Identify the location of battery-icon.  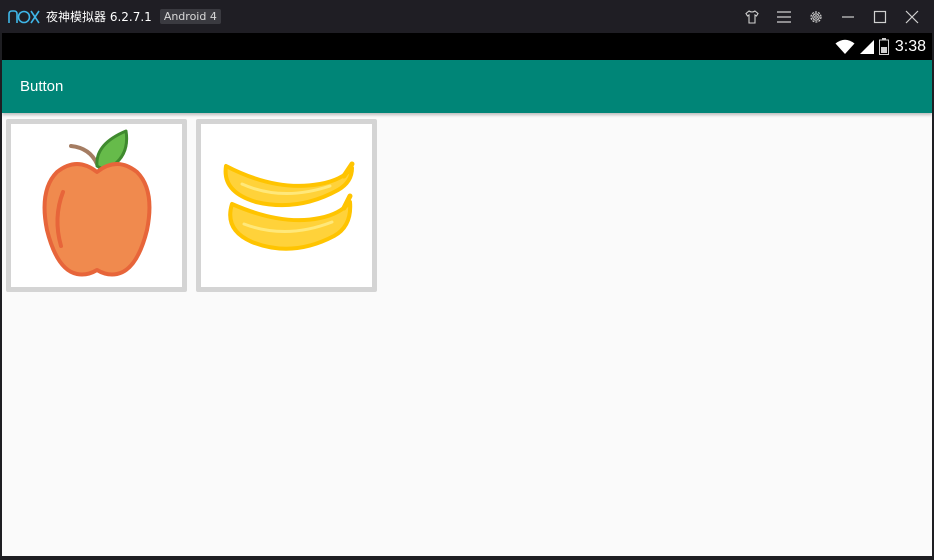
(883, 46).